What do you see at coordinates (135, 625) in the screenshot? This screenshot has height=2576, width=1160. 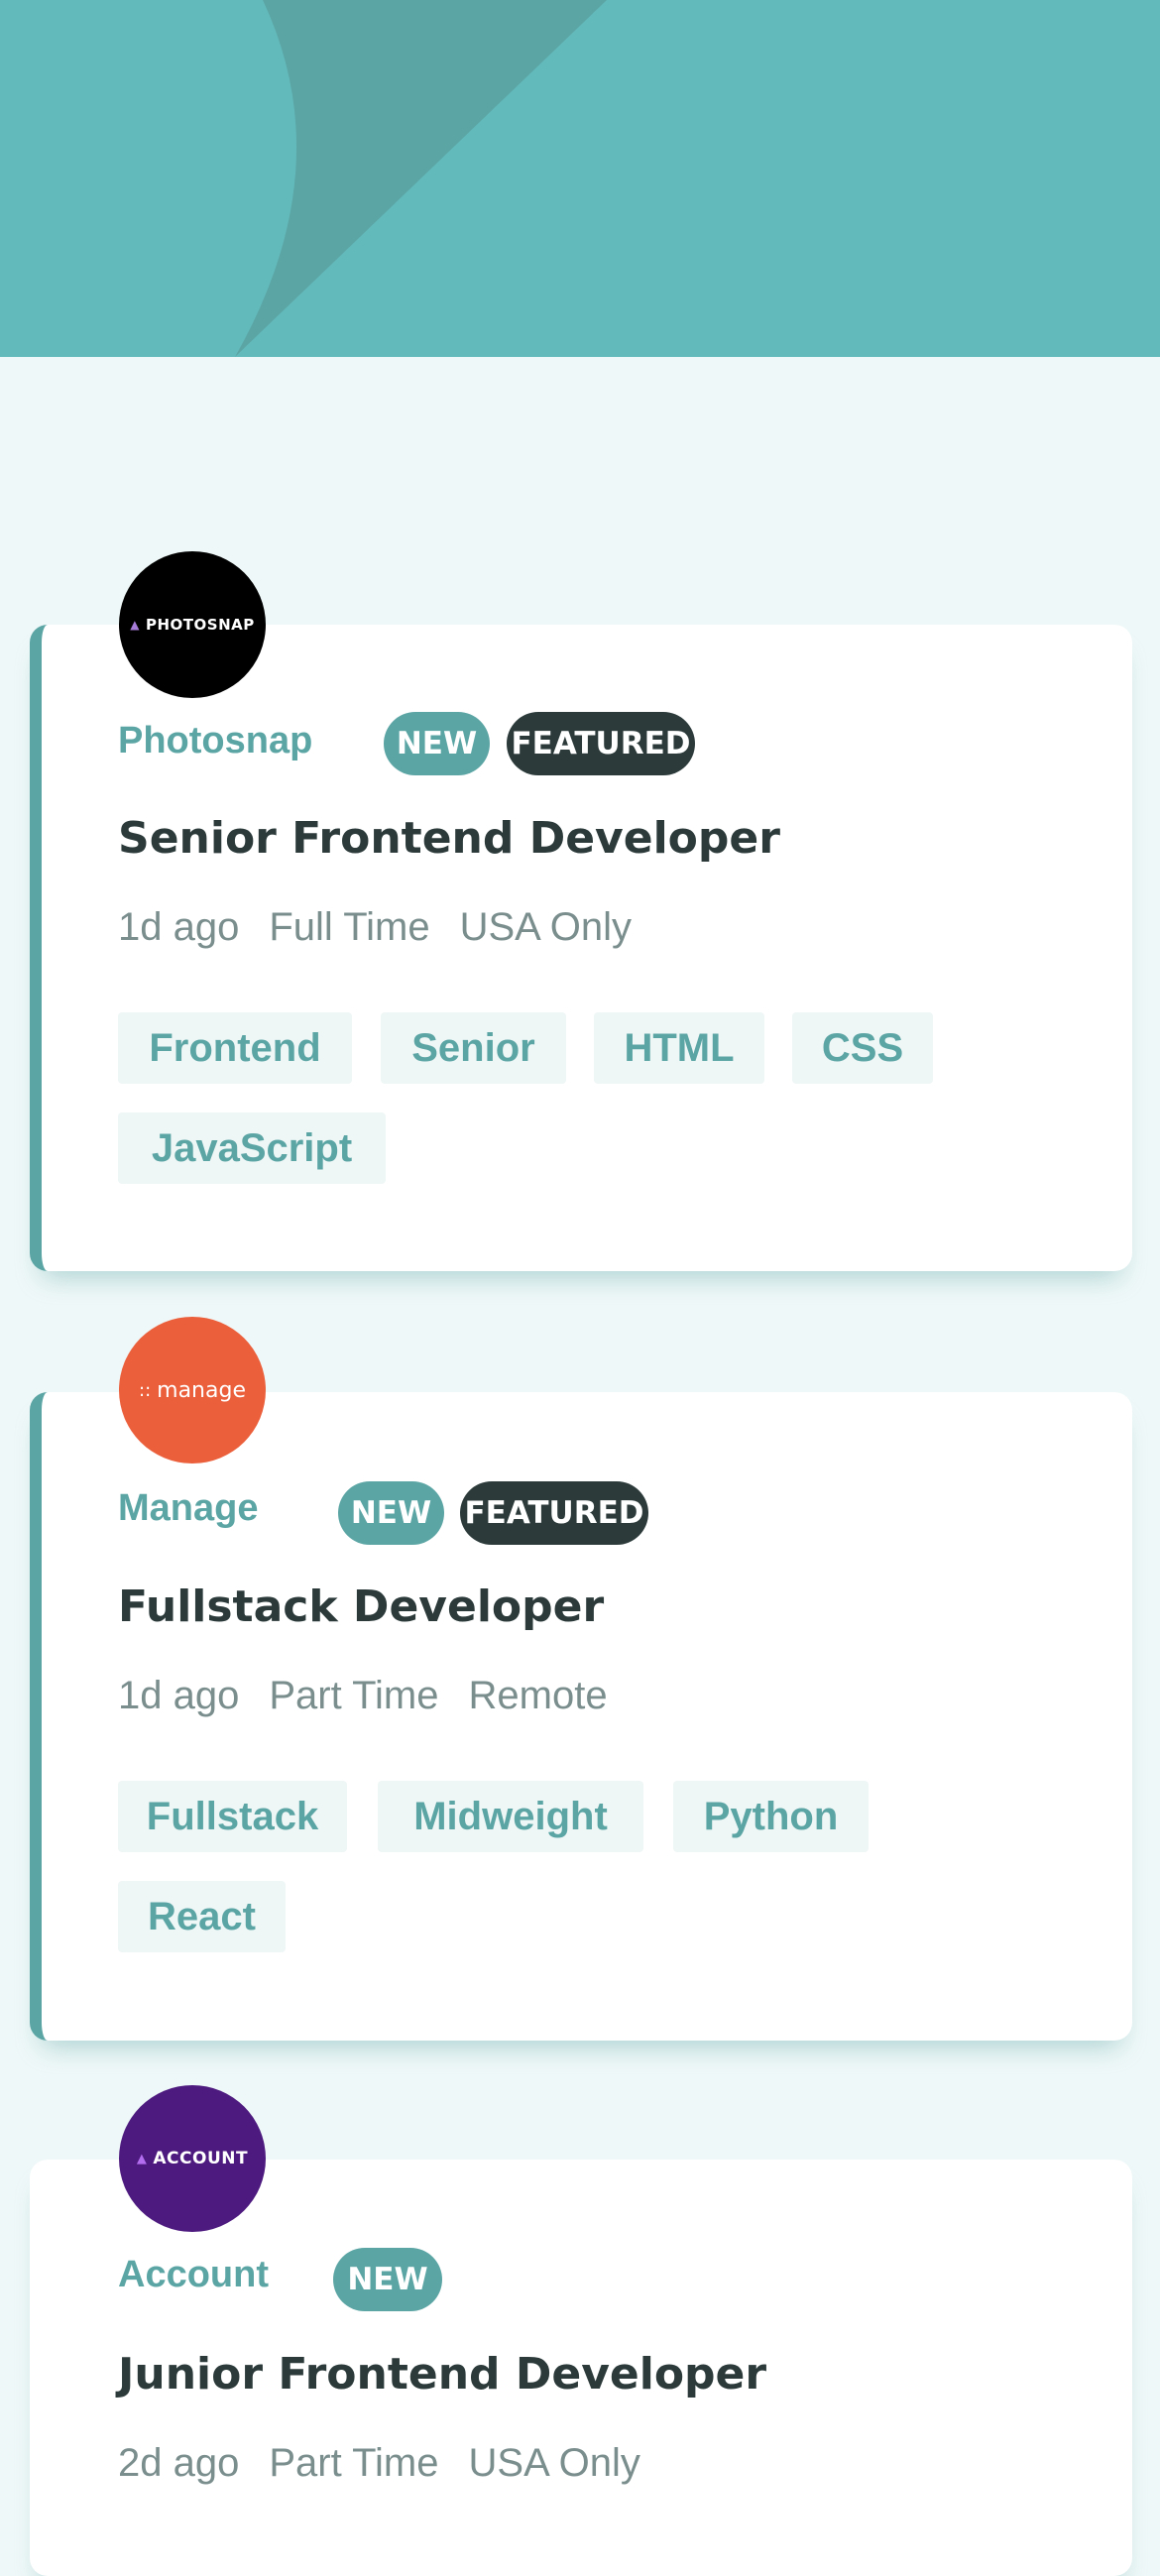 I see `photosnap-triangle-icon: ▲` at bounding box center [135, 625].